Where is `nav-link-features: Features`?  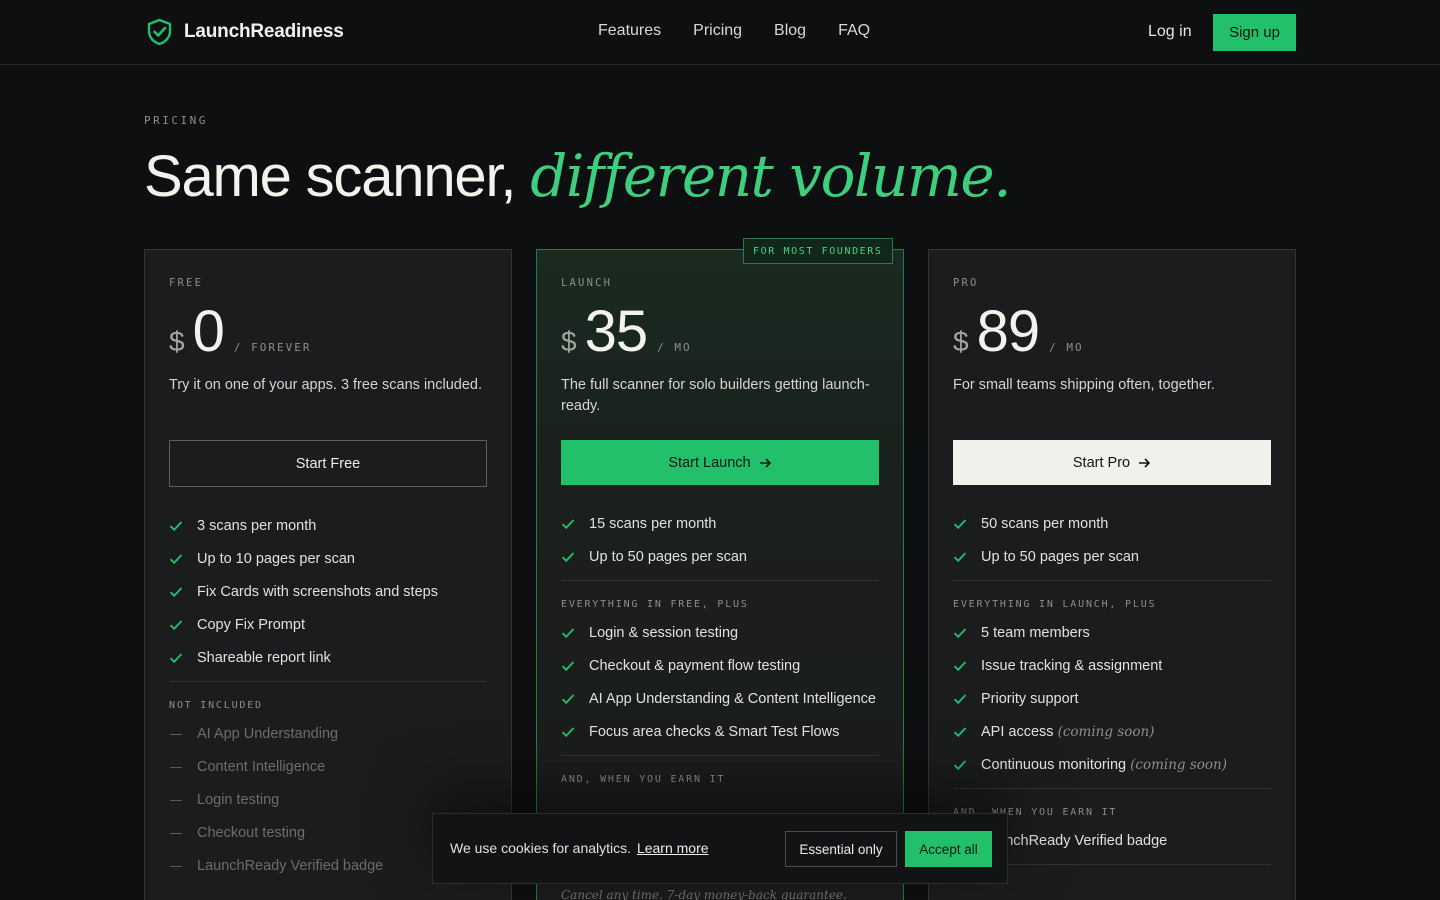
nav-link-features: Features is located at coordinates (629, 31).